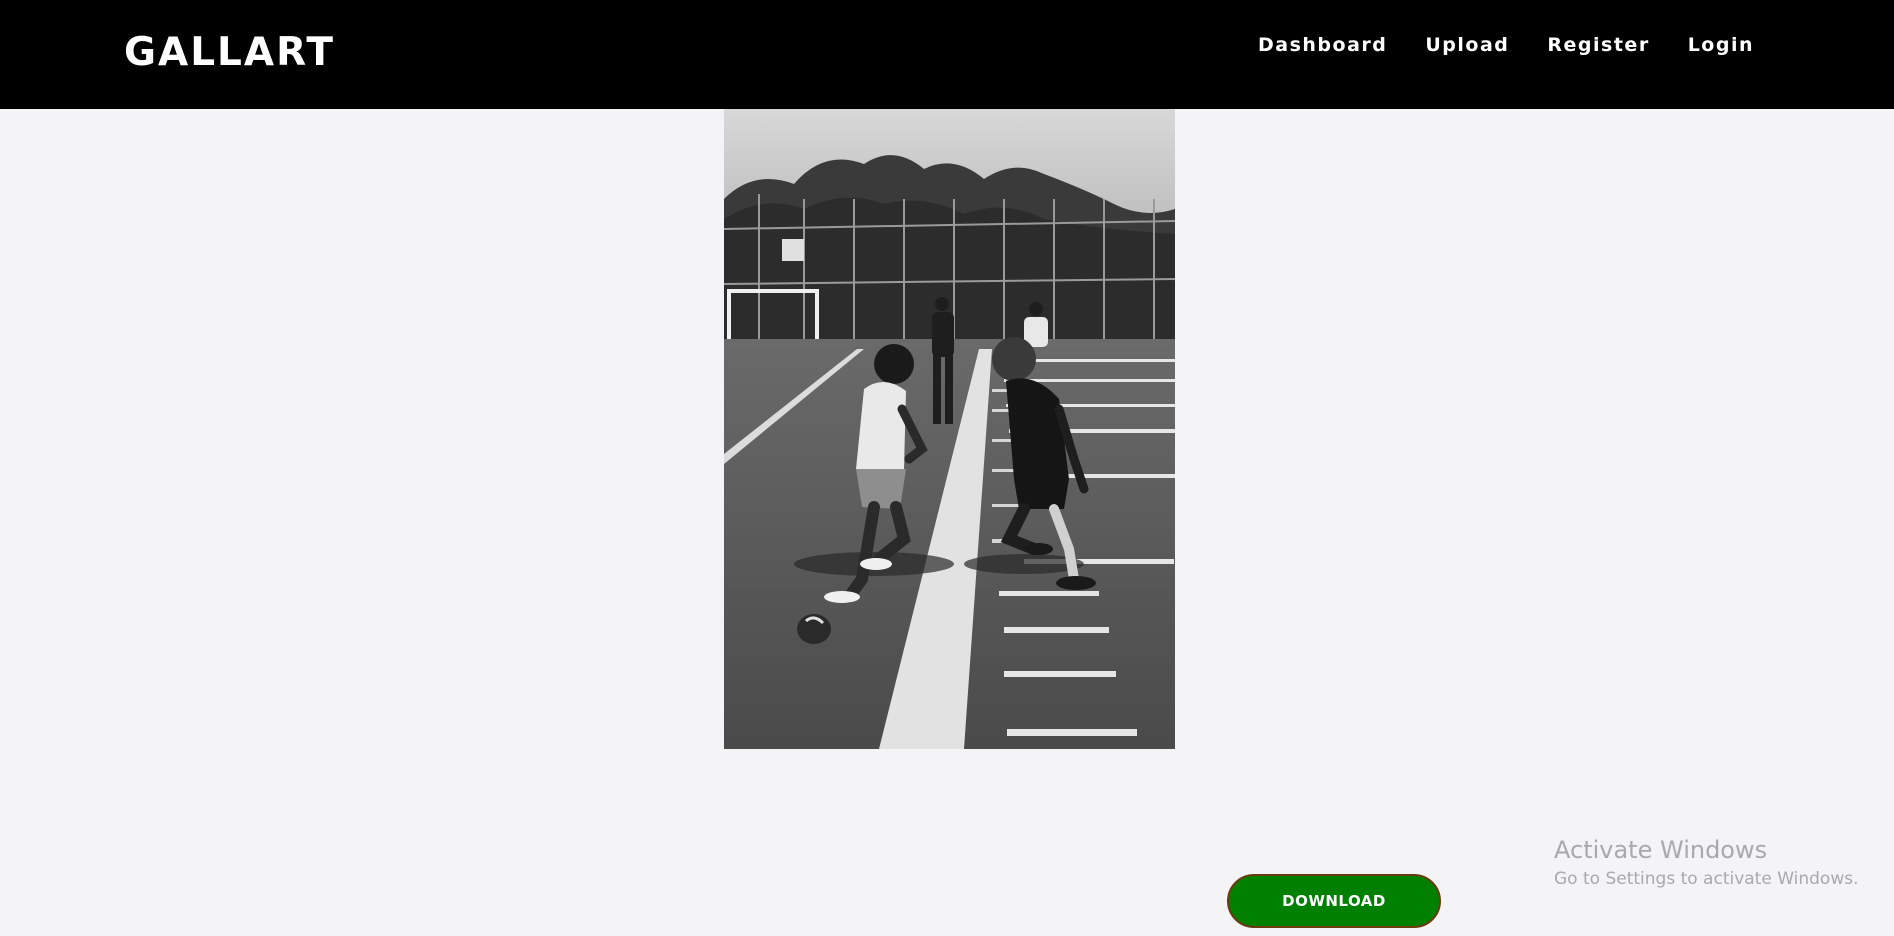  Describe the element at coordinates (229, 52) in the screenshot. I see `brand-logo: GALLART` at that location.